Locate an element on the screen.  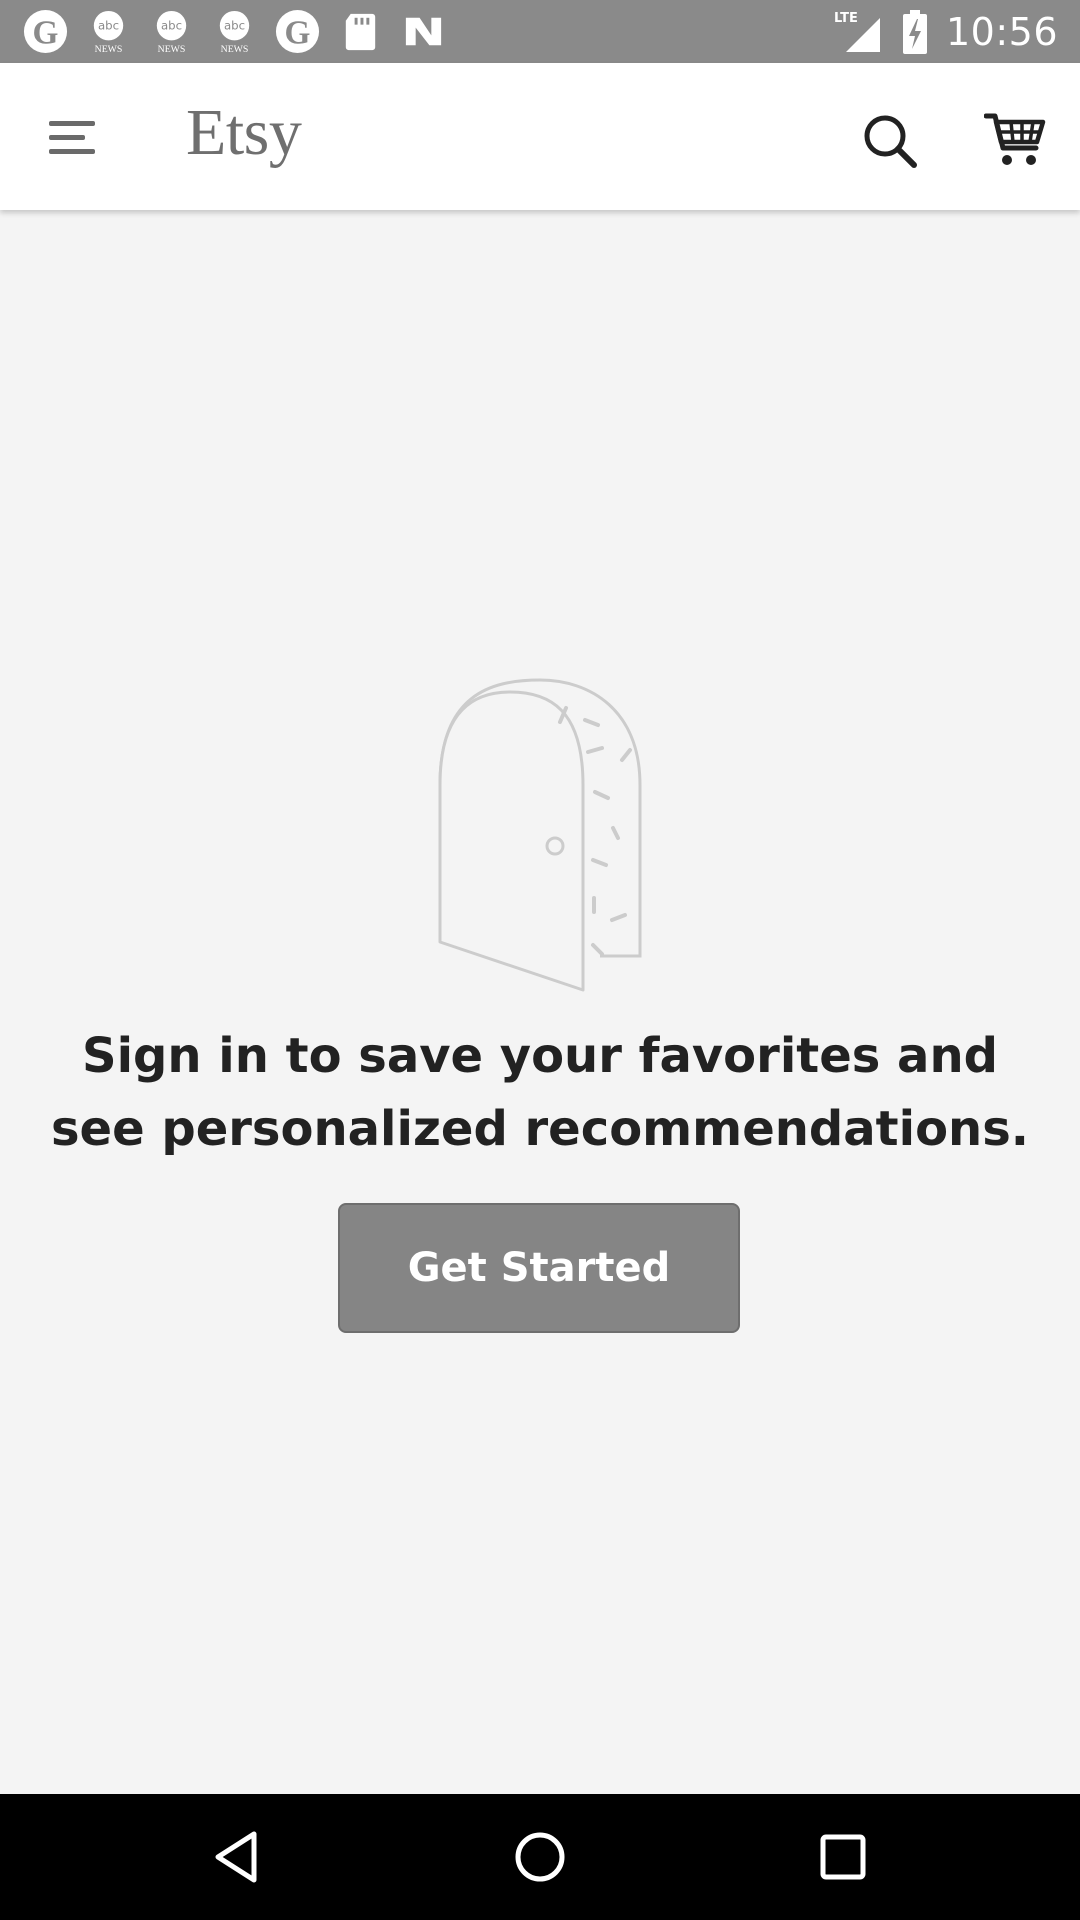
back-button is located at coordinates (237, 1857).